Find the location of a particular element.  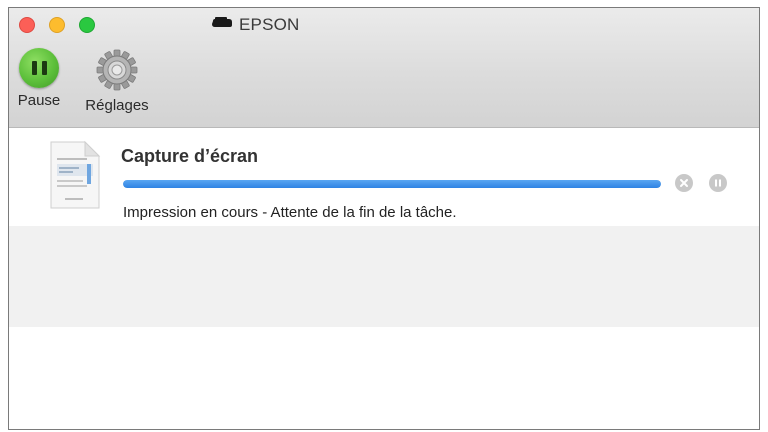

settings-button: Réglages is located at coordinates (117, 81).